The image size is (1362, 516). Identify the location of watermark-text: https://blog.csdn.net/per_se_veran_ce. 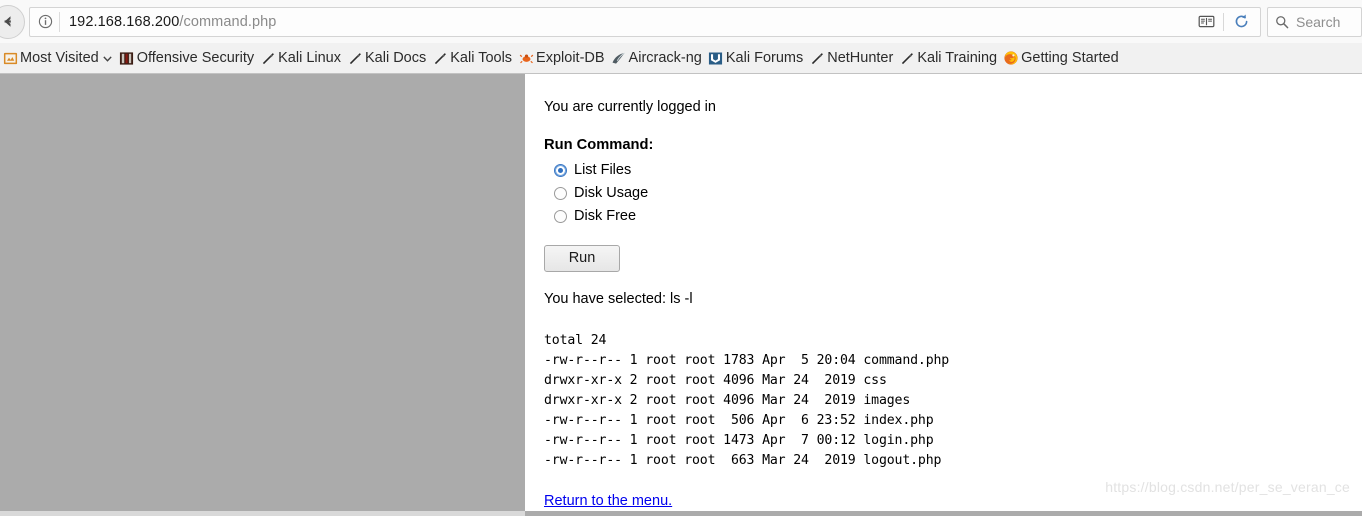
(1227, 487).